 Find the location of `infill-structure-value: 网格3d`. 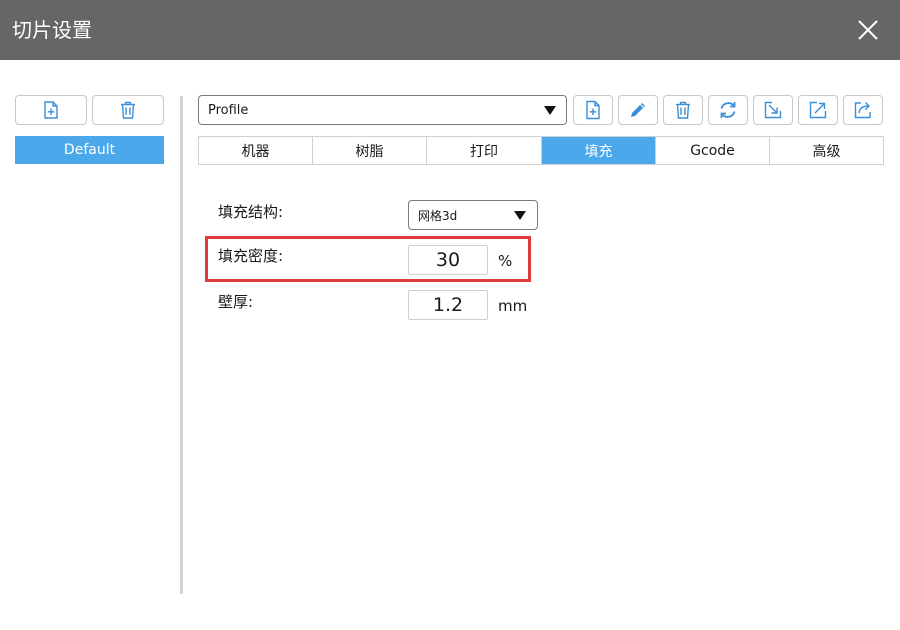

infill-structure-value: 网格3d is located at coordinates (438, 216).